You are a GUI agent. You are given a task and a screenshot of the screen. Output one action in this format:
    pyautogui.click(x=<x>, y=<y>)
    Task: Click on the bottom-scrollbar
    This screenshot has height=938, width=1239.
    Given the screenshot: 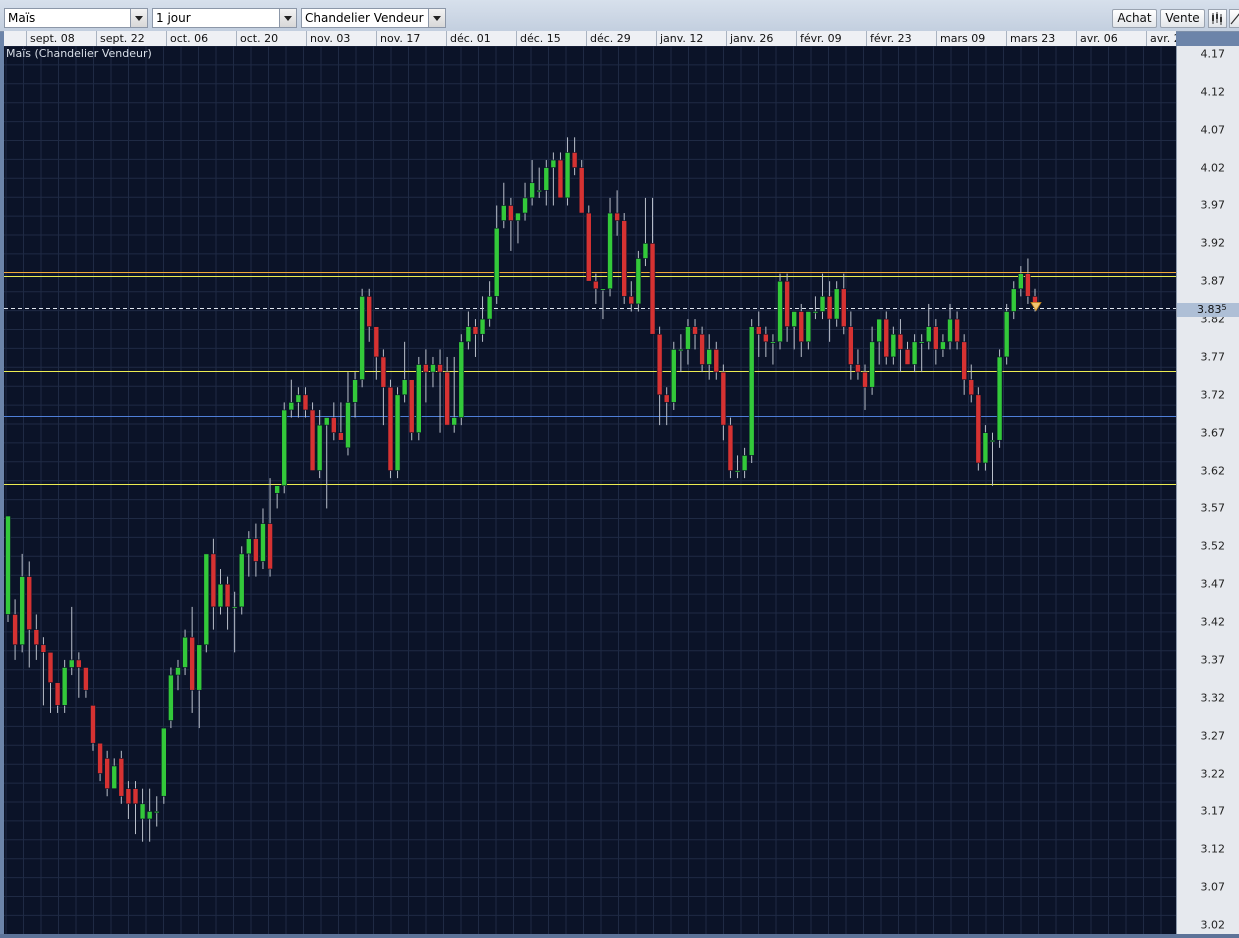 What is the action you would take?
    pyautogui.click(x=619, y=936)
    